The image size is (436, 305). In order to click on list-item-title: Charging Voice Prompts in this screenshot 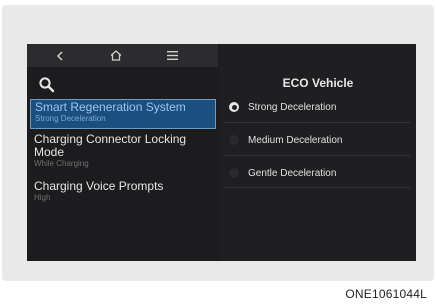, I will do `click(99, 186)`.